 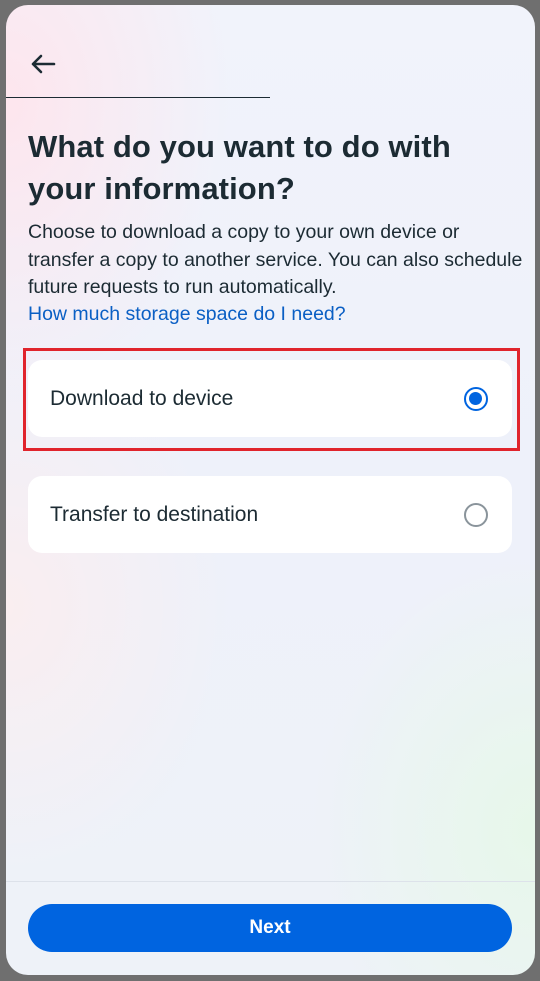 I want to click on header-divider, so click(x=138, y=97).